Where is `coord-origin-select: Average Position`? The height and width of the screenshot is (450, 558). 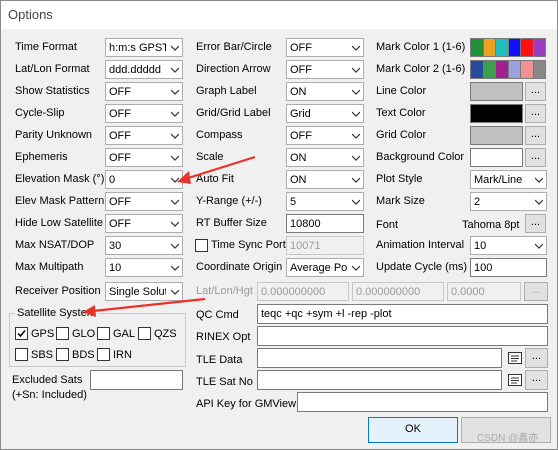
coord-origin-select: Average Position is located at coordinates (325, 267).